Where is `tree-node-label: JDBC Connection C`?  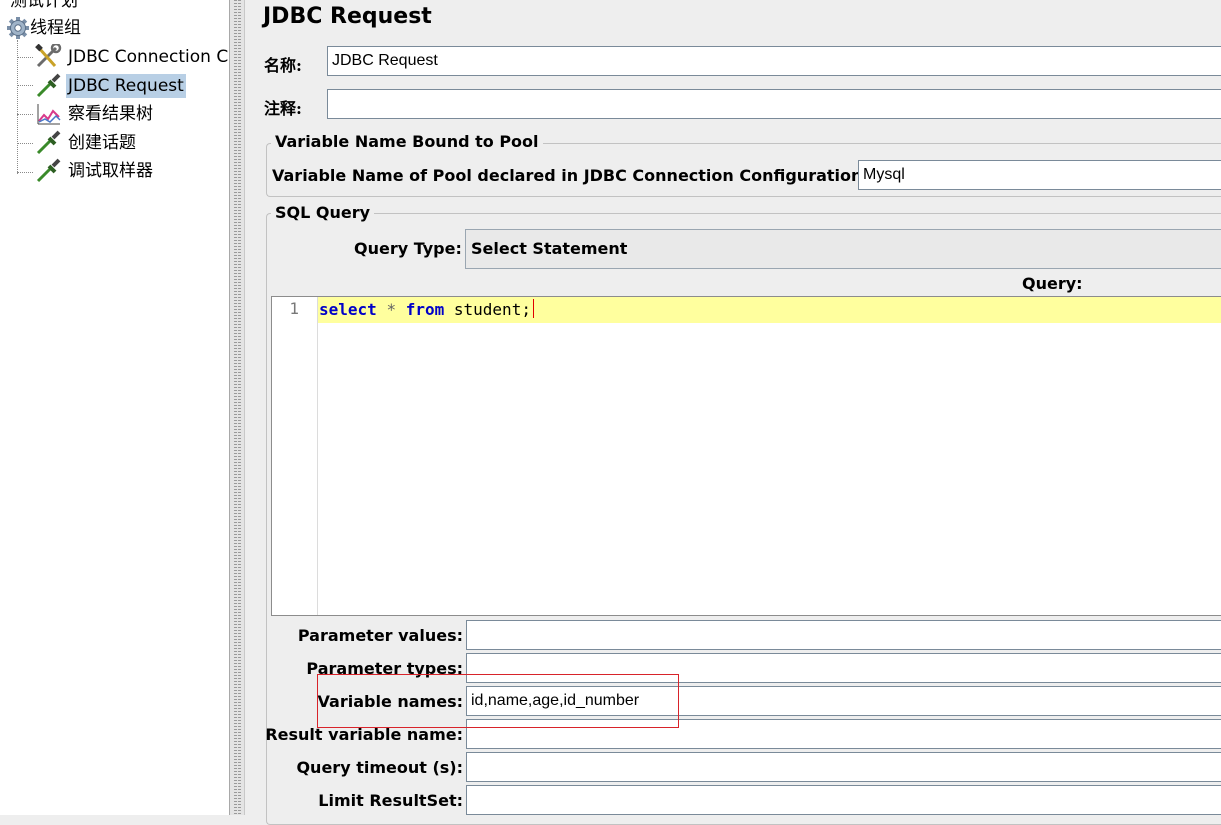 tree-node-label: JDBC Connection C is located at coordinates (148, 57).